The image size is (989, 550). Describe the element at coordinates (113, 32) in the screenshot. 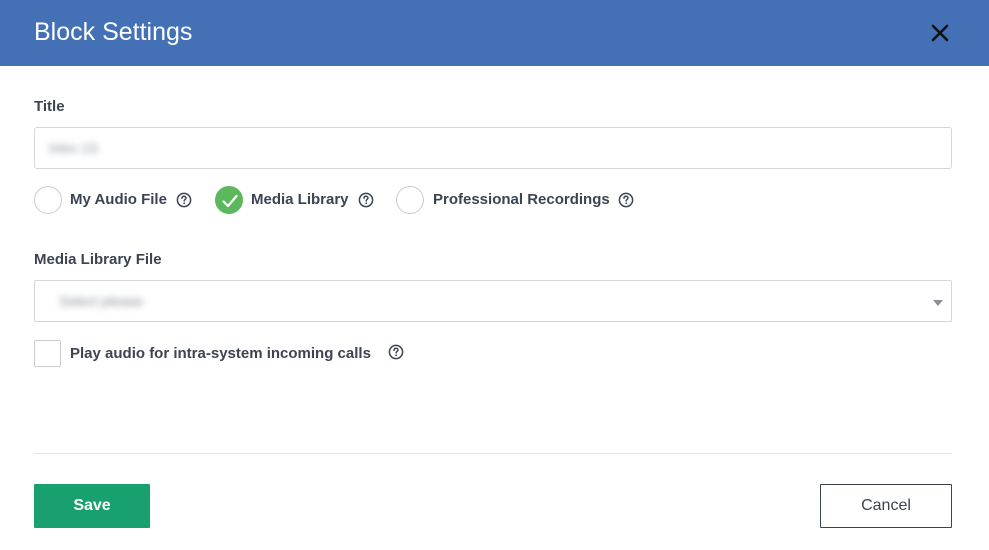

I see `dialog-title: Block Settings` at that location.